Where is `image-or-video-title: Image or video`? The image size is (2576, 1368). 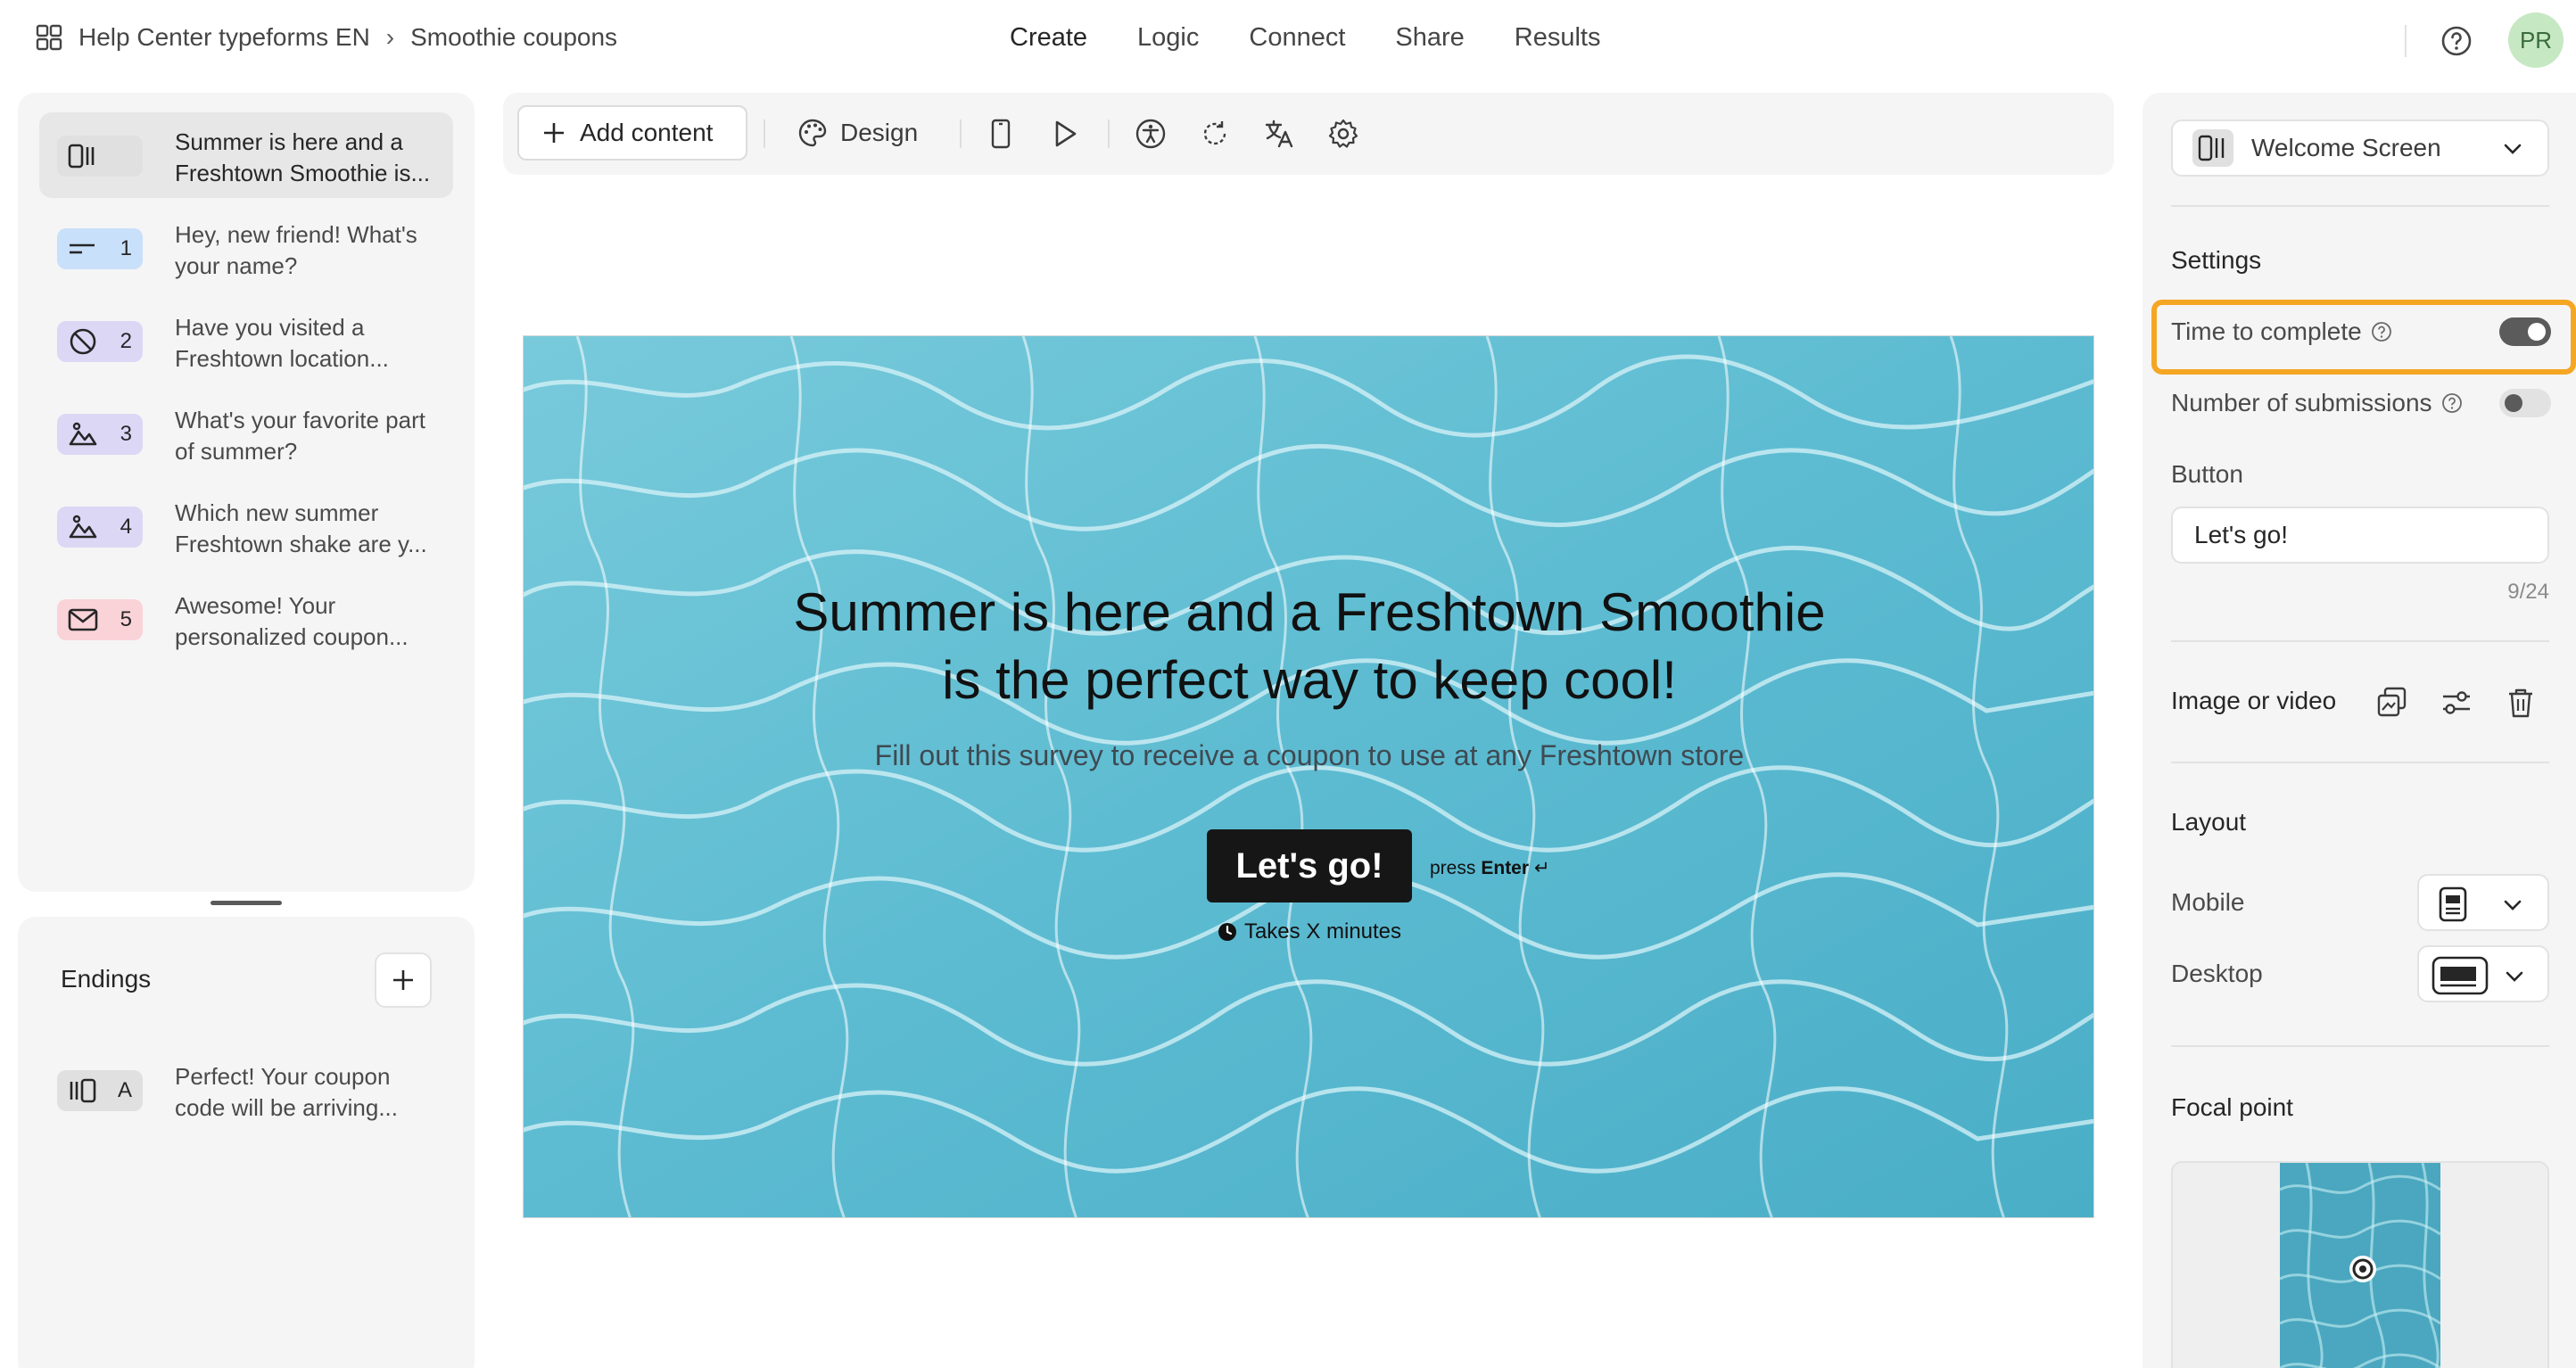 image-or-video-title: Image or video is located at coordinates (2254, 700).